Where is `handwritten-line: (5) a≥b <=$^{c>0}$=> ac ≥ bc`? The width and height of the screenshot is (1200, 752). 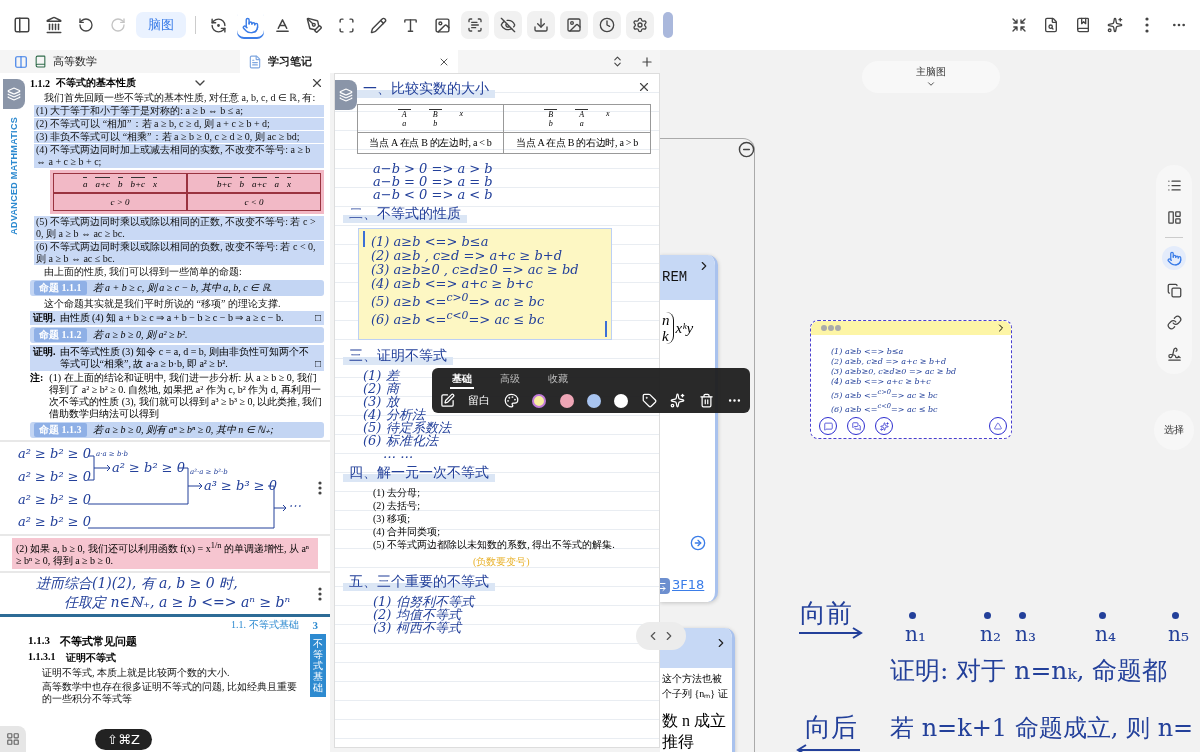 handwritten-line: (5) a≥b <=$^{c>0}$=> ac ≥ bc is located at coordinates (458, 300).